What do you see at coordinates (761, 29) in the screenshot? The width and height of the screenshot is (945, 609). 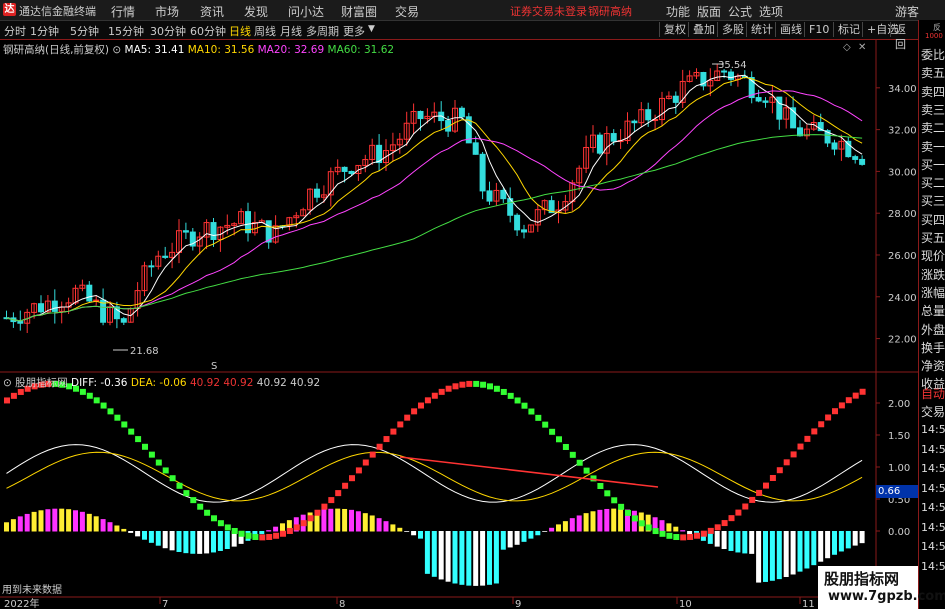 I see `stats-button: 统计` at bounding box center [761, 29].